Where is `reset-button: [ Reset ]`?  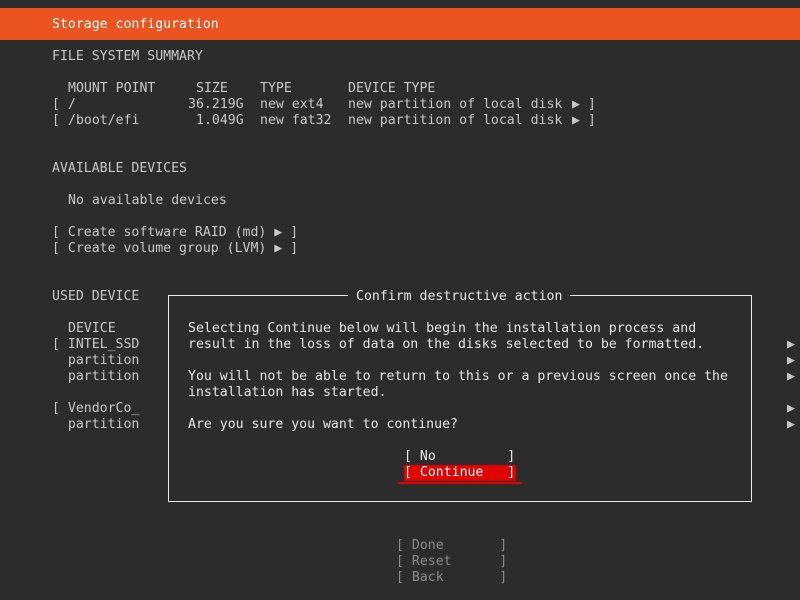
reset-button: [ Reset ] is located at coordinates (451, 562).